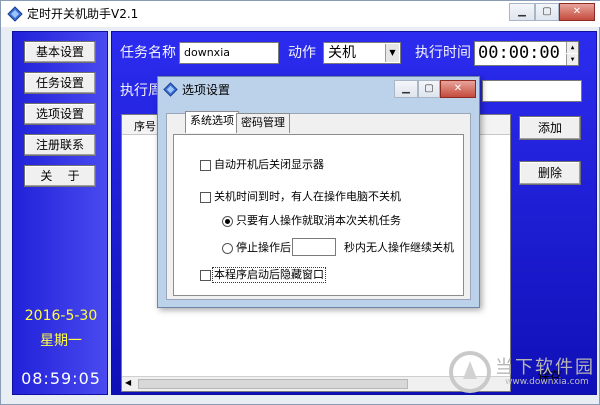  Describe the element at coordinates (145, 126) in the screenshot. I see `column-seq: 序号` at that location.